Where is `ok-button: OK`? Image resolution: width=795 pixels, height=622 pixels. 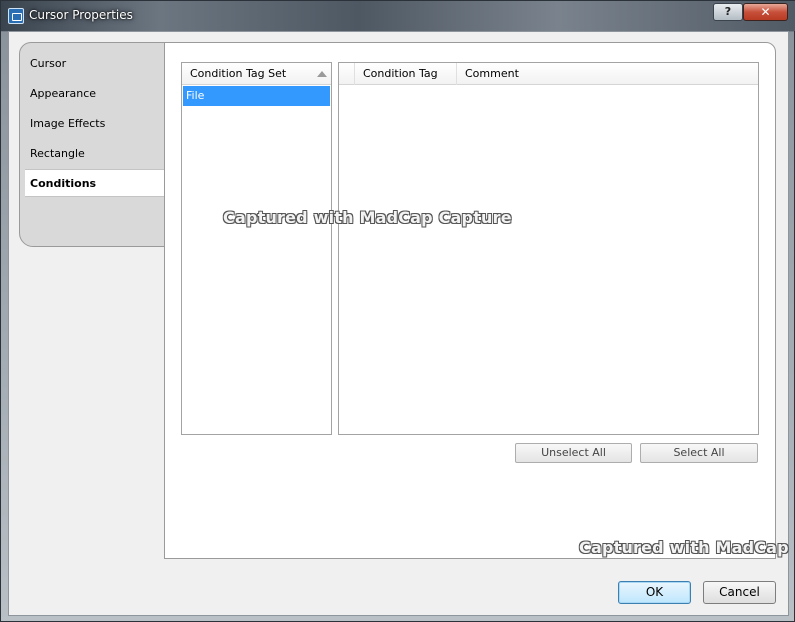 ok-button: OK is located at coordinates (654, 592).